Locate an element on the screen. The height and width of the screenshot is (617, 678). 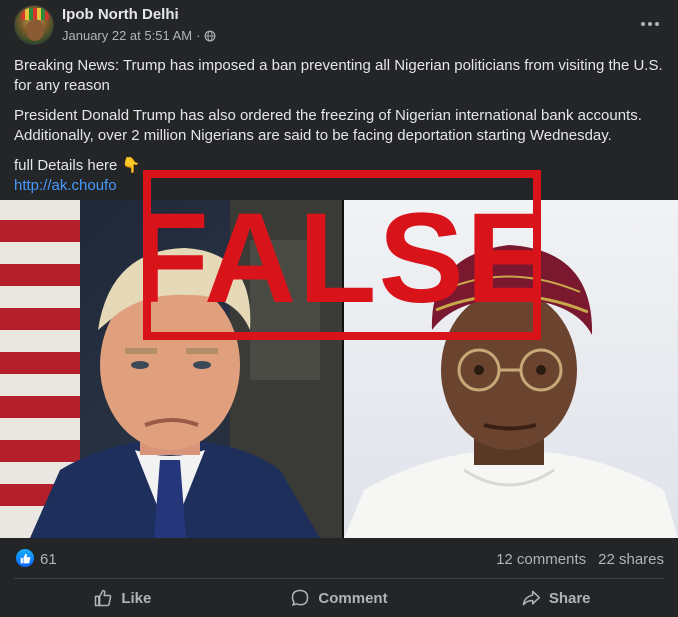
comment-button: Comment is located at coordinates (339, 598).